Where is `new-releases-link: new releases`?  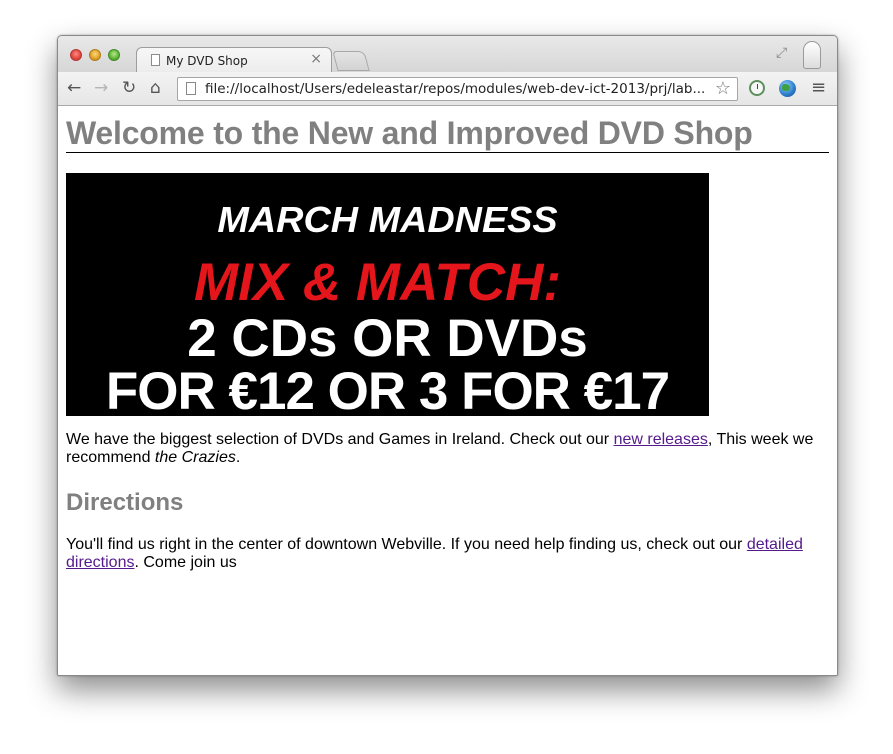 new-releases-link: new releases is located at coordinates (661, 439).